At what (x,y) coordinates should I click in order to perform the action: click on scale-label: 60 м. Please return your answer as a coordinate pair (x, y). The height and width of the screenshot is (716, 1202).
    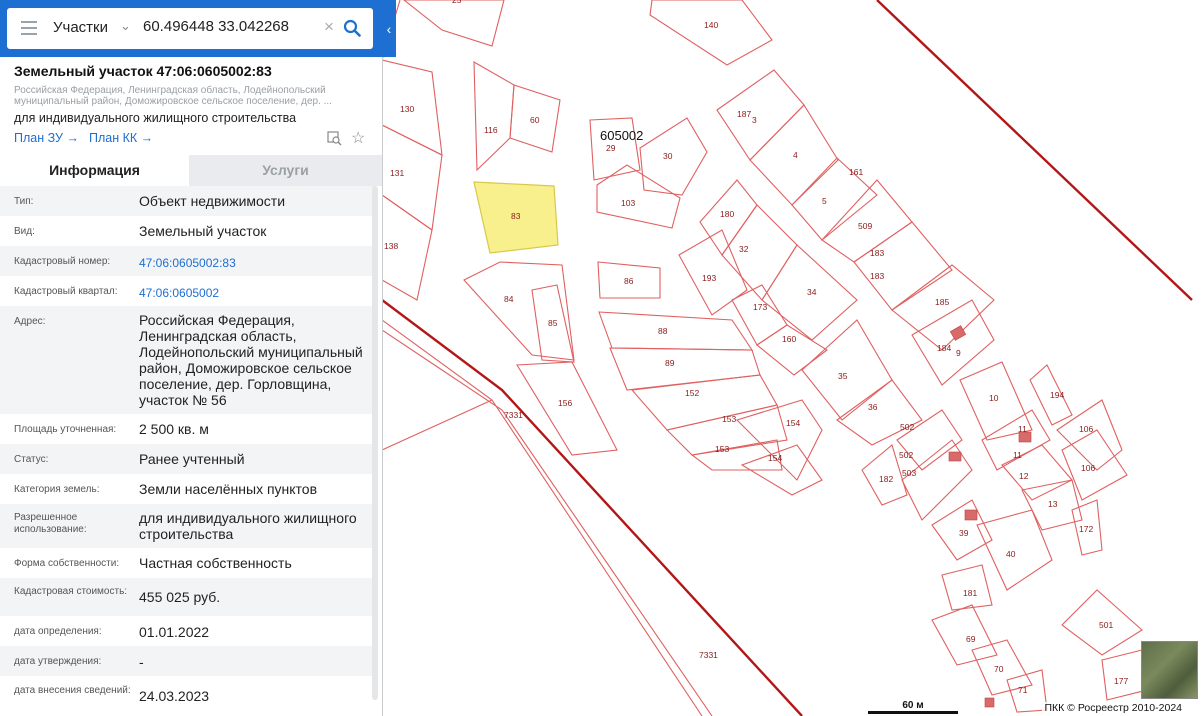
    Looking at the image, I should click on (913, 705).